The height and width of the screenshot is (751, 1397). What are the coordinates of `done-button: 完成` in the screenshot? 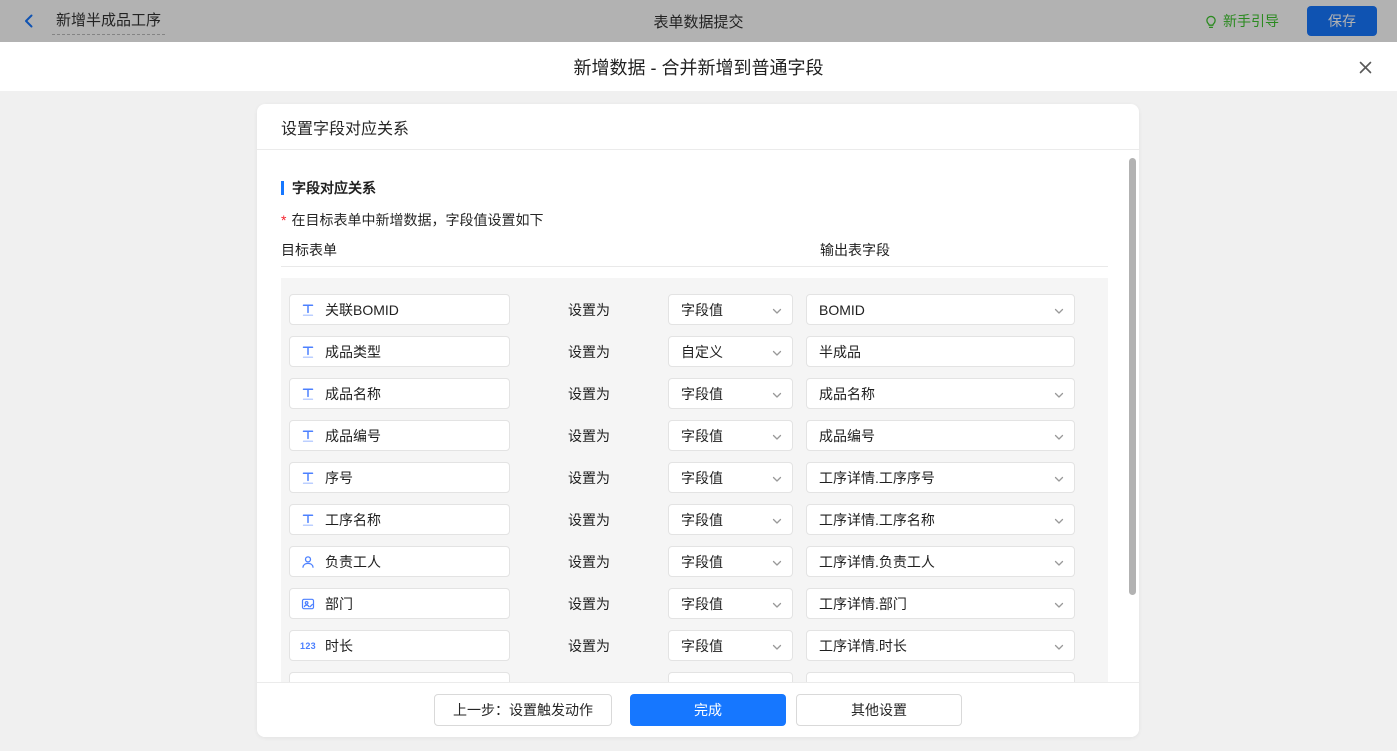 It's located at (708, 710).